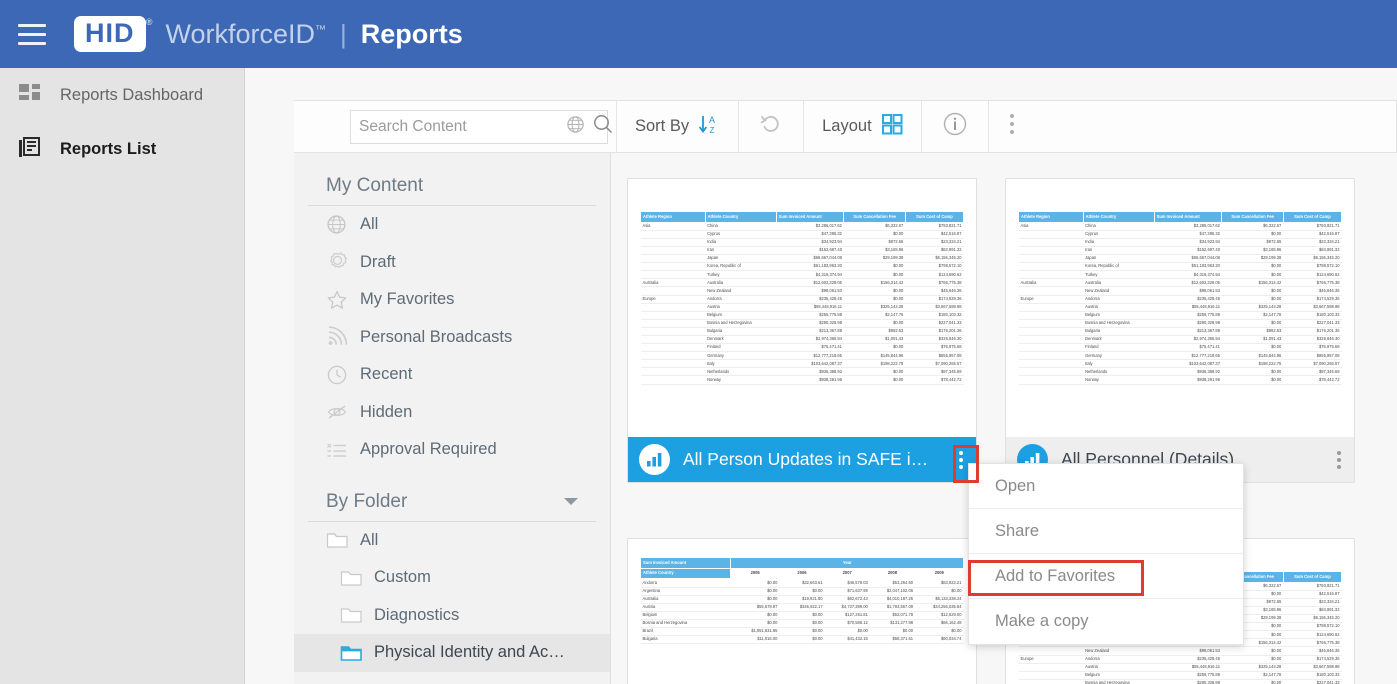 The image size is (1397, 684). I want to click on info-button, so click(954, 126).